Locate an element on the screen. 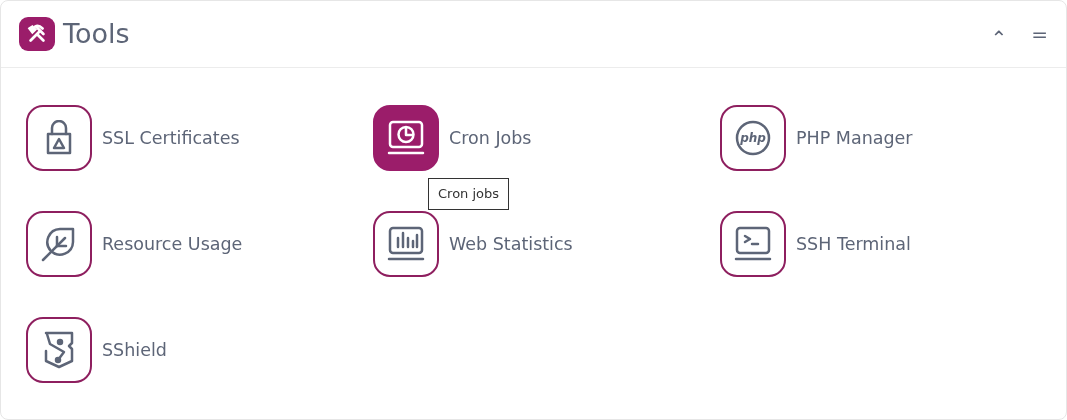 The image size is (1067, 420). chart-monitor-icon is located at coordinates (406, 244).